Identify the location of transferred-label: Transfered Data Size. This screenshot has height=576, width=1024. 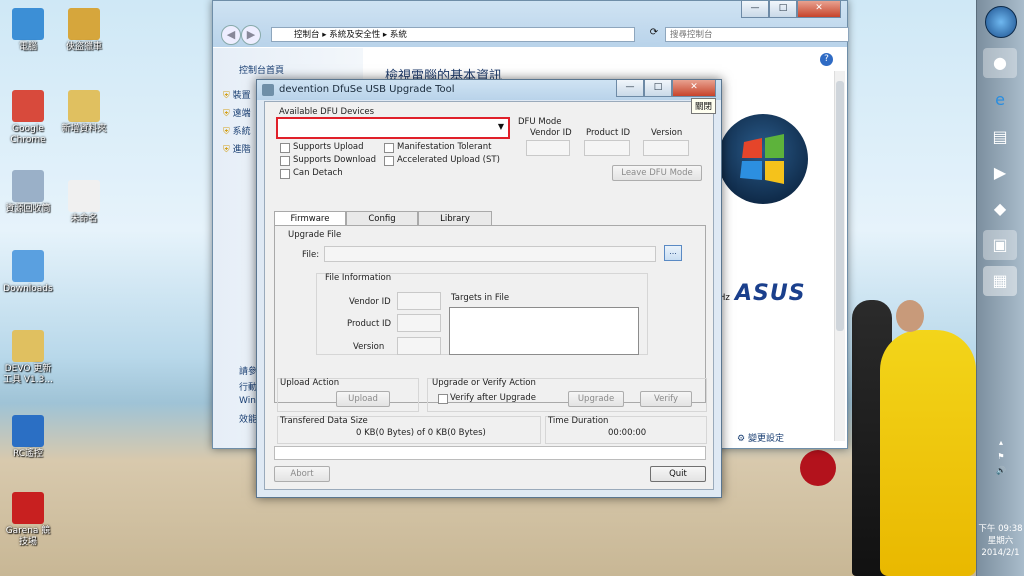
(324, 421).